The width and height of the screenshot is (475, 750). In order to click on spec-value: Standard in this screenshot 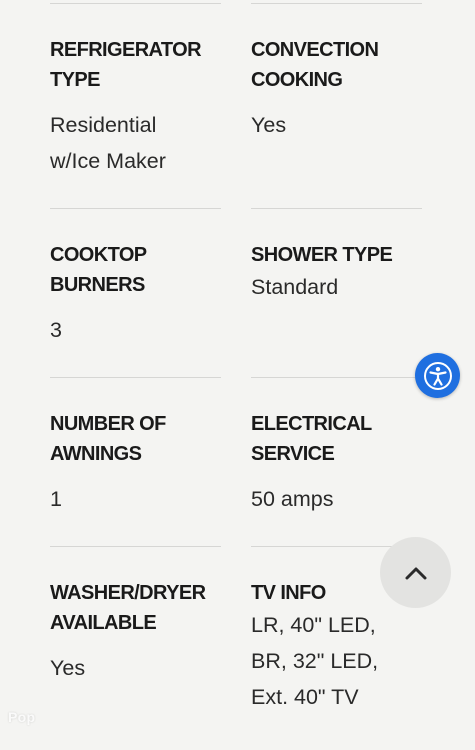, I will do `click(295, 287)`.